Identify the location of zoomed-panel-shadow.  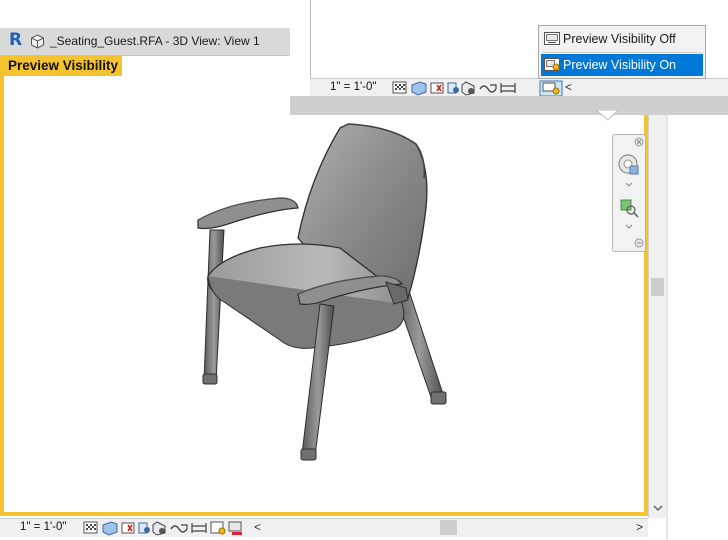
(509, 105).